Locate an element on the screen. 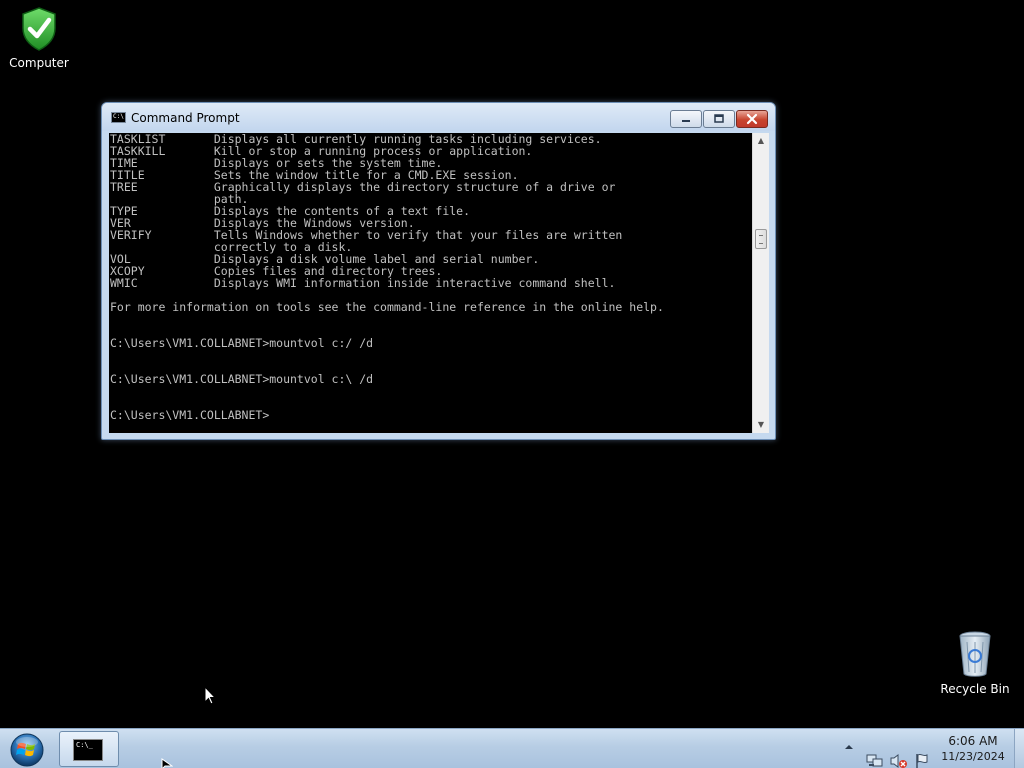 This screenshot has height=768, width=1024. cmd-icon: C:\_ is located at coordinates (88, 750).